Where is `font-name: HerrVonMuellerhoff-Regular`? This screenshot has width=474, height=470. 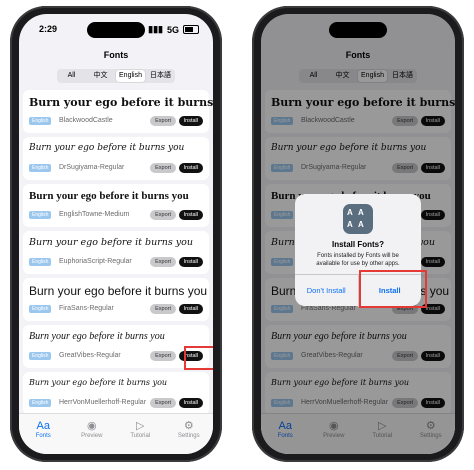 font-name: HerrVonMuellerhoff-Regular is located at coordinates (103, 402).